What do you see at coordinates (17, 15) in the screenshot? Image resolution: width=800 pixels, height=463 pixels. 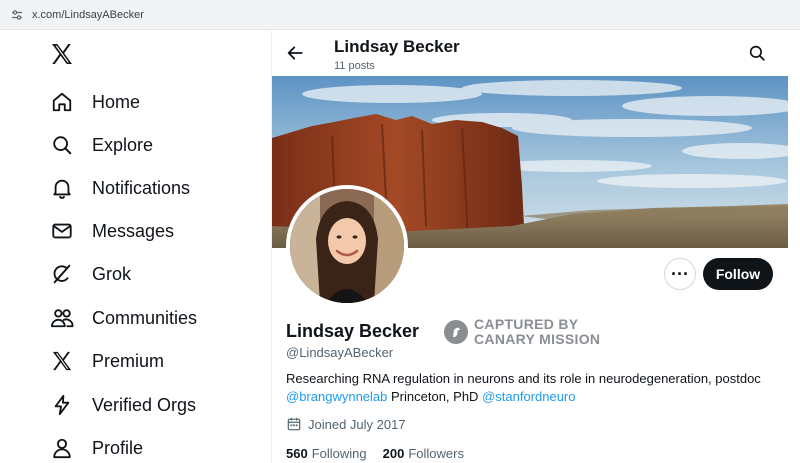 I see `tune-icon` at bounding box center [17, 15].